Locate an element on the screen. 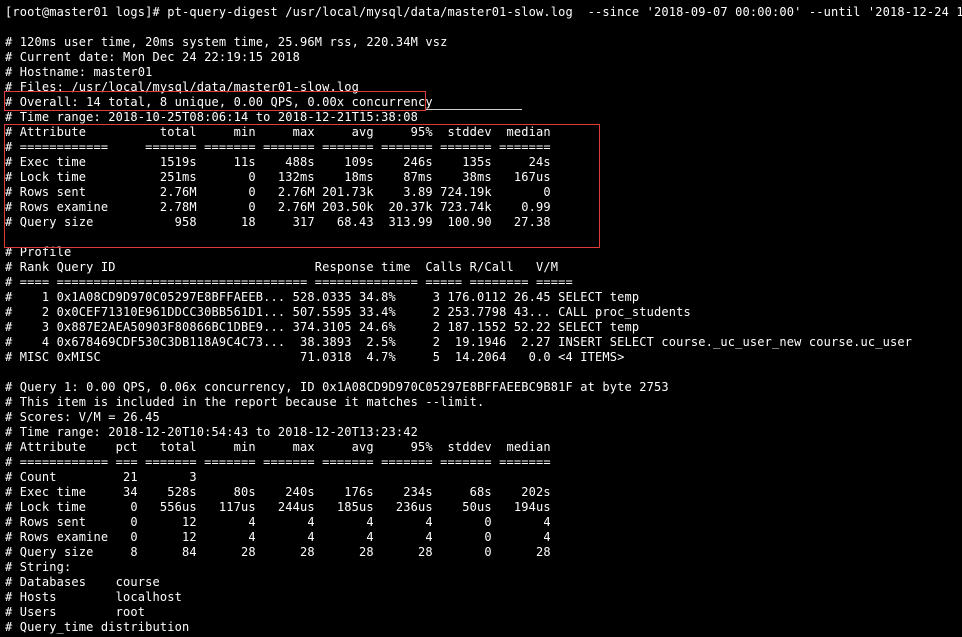  string-row: # Databases course is located at coordinates (82, 582).